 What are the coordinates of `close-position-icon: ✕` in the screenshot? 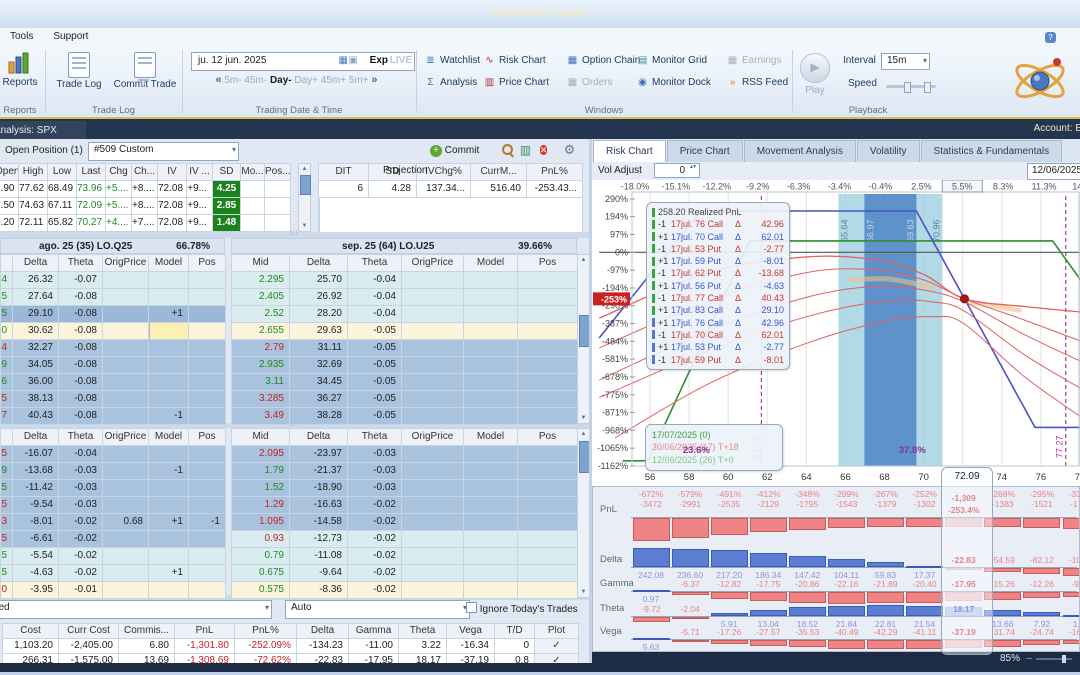 It's located at (543, 150).